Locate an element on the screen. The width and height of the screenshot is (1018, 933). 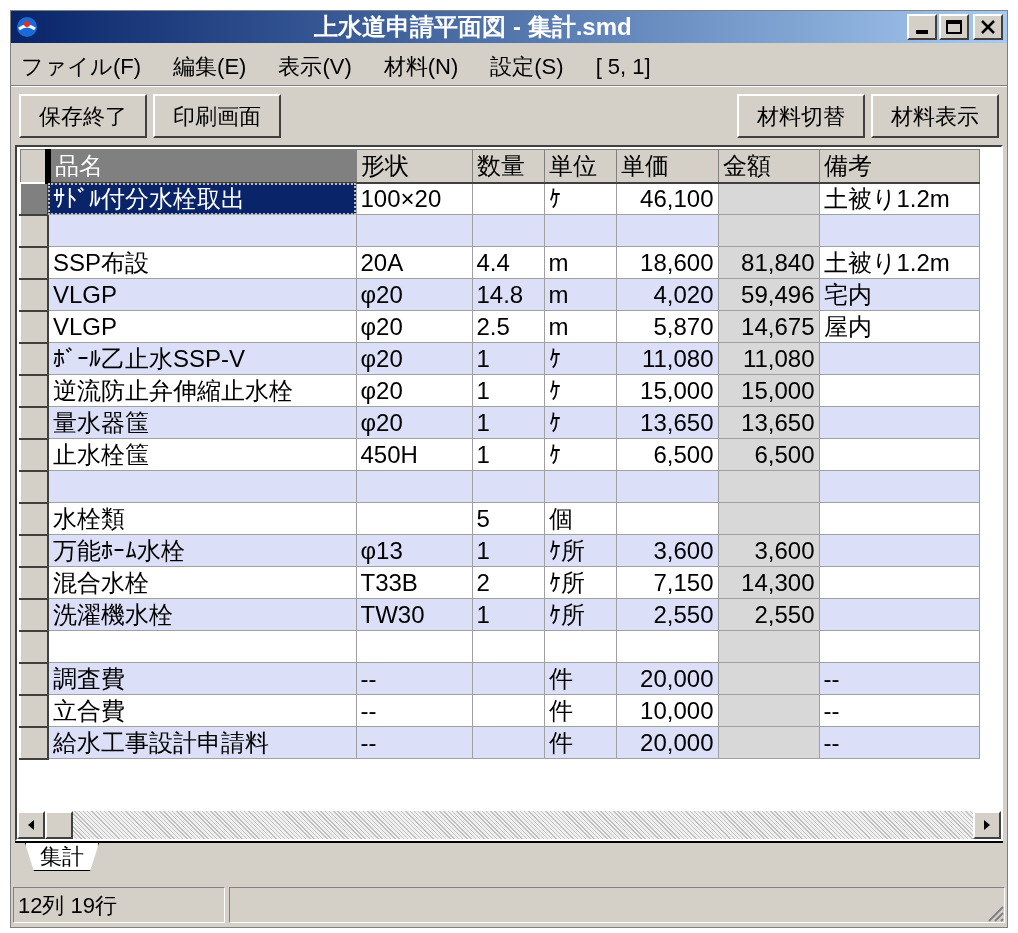
table-cell: 個 is located at coordinates (580, 518).